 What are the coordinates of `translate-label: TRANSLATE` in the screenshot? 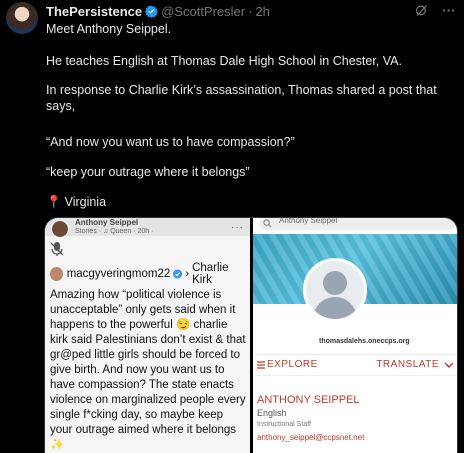 It's located at (407, 364).